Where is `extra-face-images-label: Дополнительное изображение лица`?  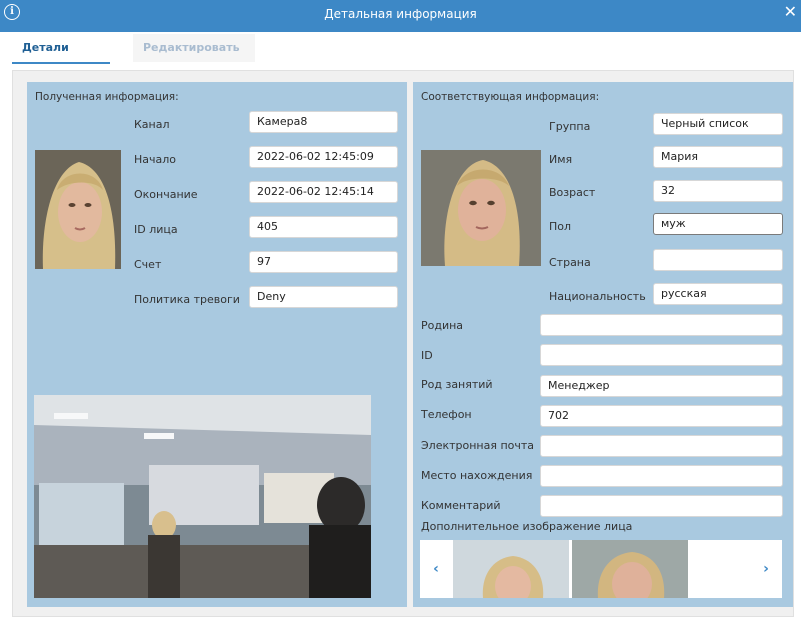 extra-face-images-label: Дополнительное изображение лица is located at coordinates (527, 526).